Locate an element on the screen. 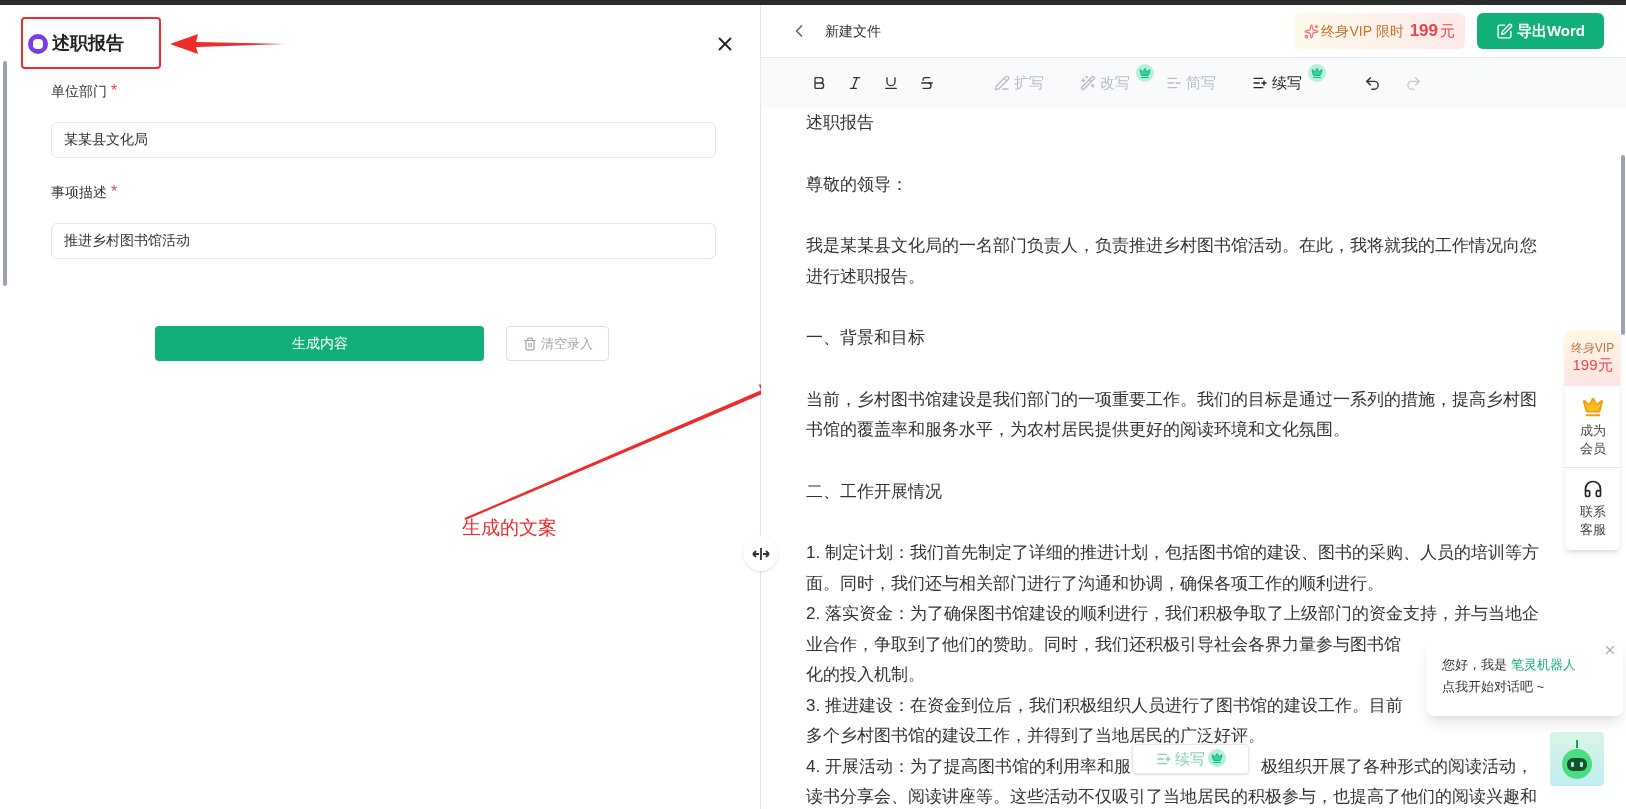 This screenshot has width=1626, height=809. document-text: 4. 开展活动：为了提高图书馆的利用率和服 is located at coordinates (968, 766).